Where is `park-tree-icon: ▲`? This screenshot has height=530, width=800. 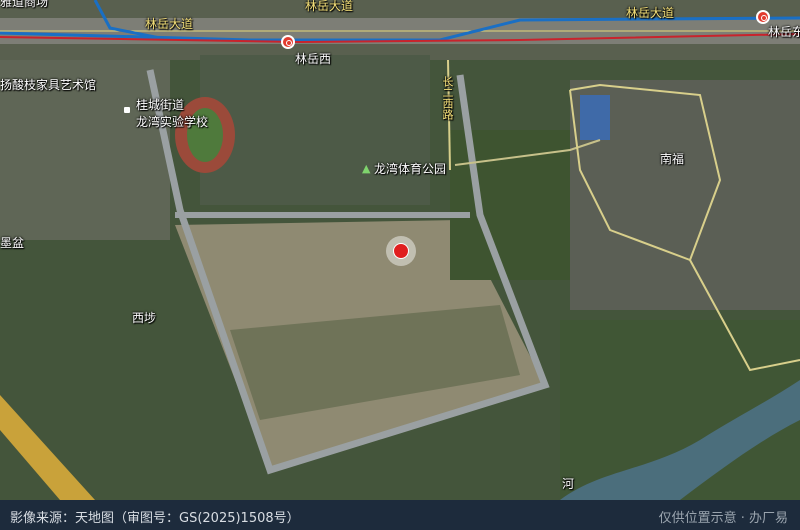 park-tree-icon: ▲ is located at coordinates (366, 168).